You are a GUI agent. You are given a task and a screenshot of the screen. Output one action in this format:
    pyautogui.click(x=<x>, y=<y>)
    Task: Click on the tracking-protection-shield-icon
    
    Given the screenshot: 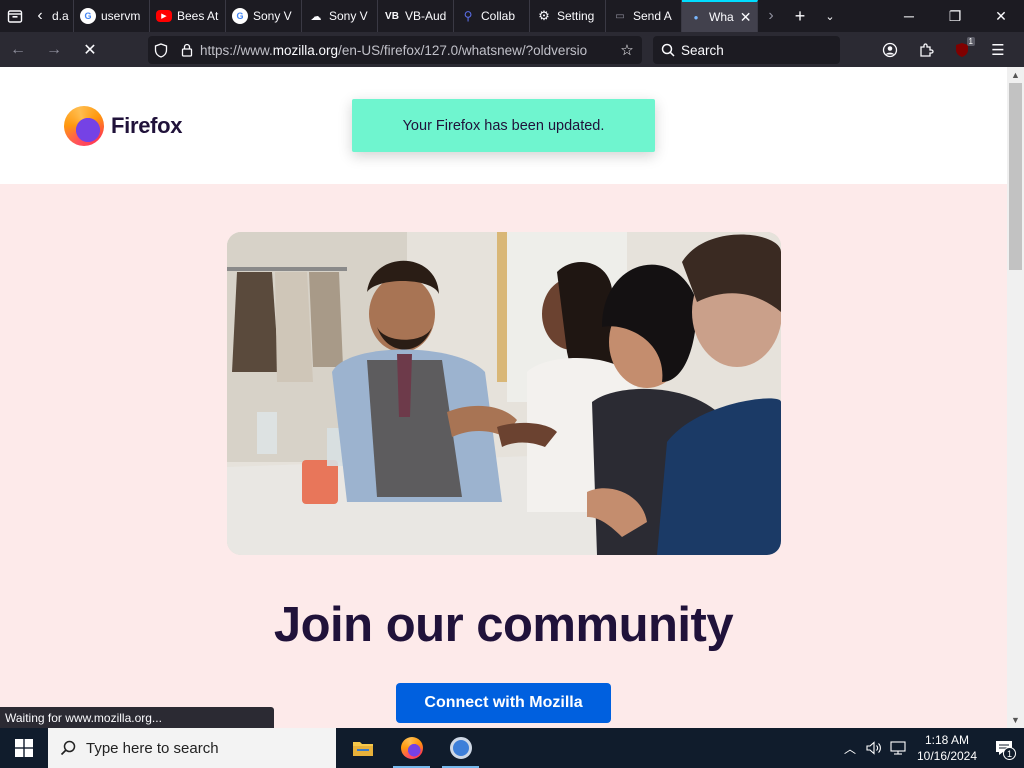 What is the action you would take?
    pyautogui.click(x=161, y=50)
    